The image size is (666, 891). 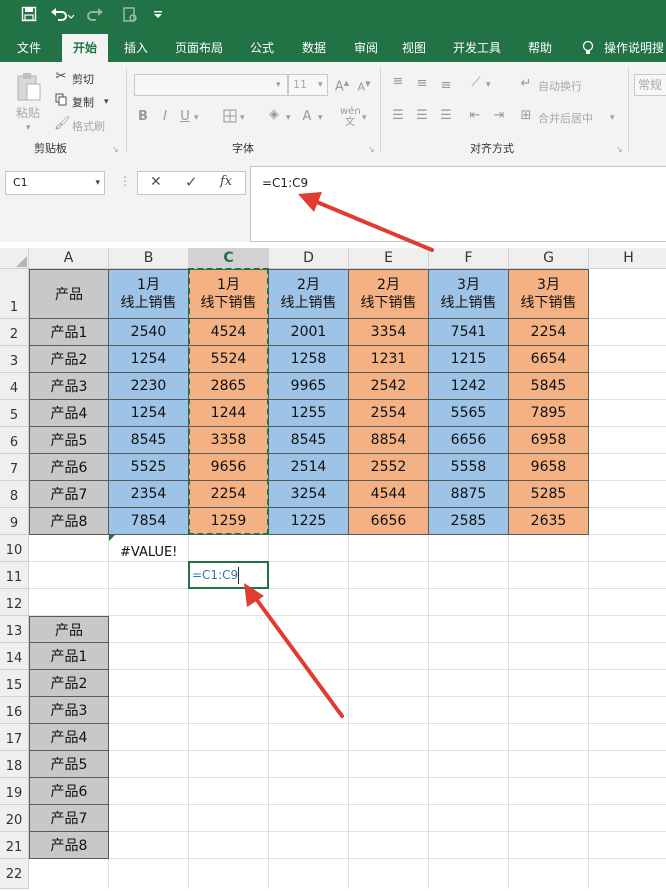 What do you see at coordinates (294, 650) in the screenshot?
I see `arrow-to-active-cell` at bounding box center [294, 650].